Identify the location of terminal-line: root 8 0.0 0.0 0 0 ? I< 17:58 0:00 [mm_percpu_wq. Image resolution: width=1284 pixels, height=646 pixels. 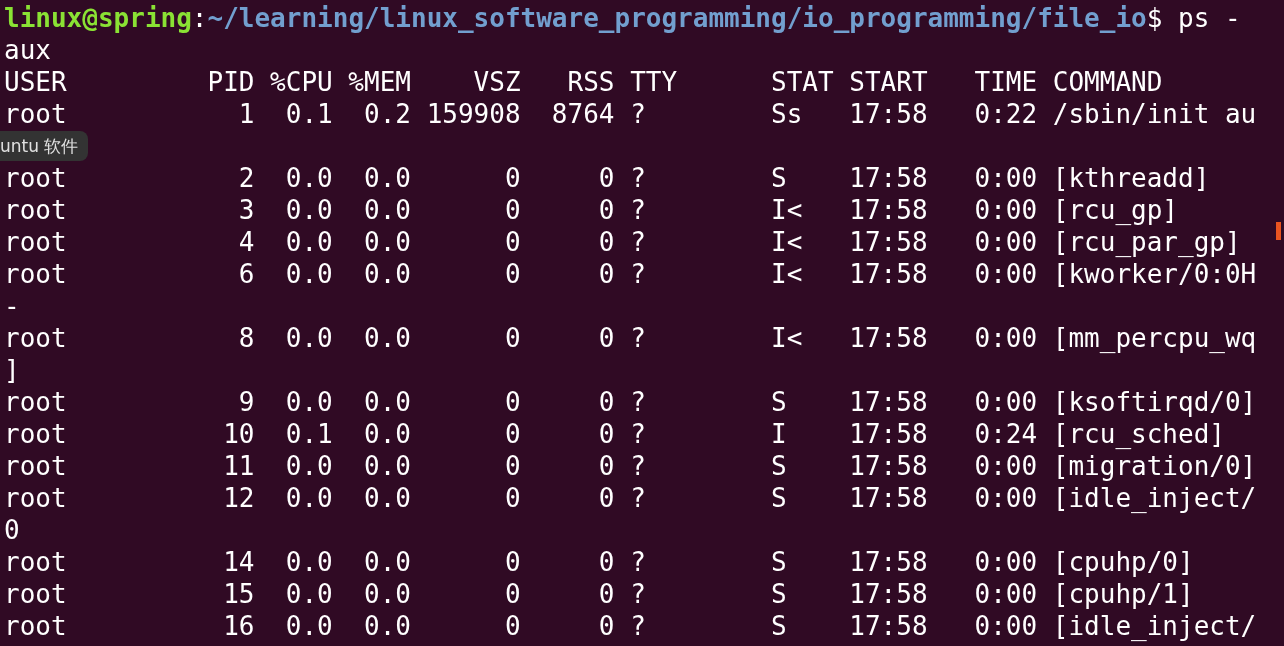
(630, 338).